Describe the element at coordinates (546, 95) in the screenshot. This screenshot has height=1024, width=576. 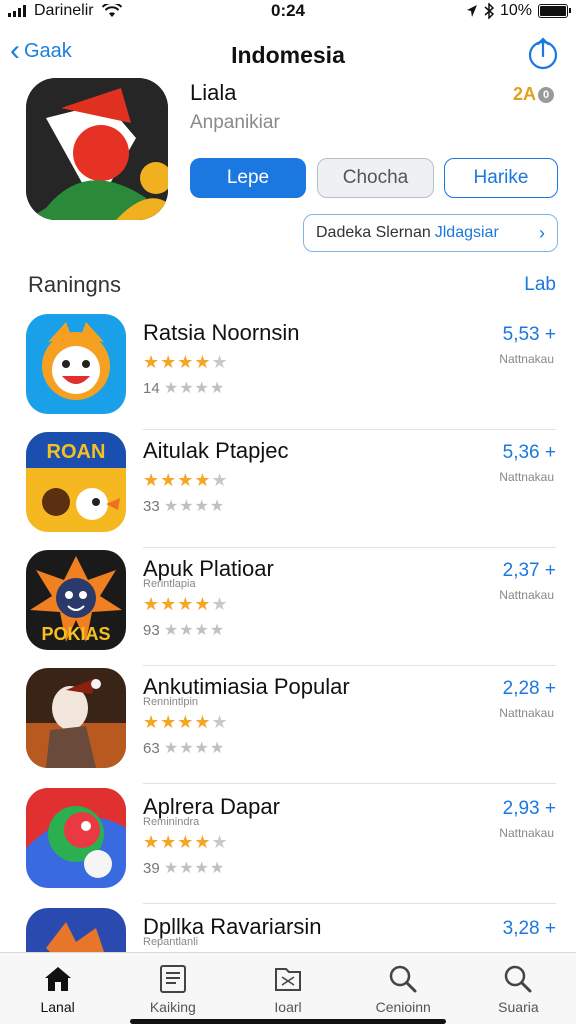
I see `rank-circle-icon: 0` at that location.